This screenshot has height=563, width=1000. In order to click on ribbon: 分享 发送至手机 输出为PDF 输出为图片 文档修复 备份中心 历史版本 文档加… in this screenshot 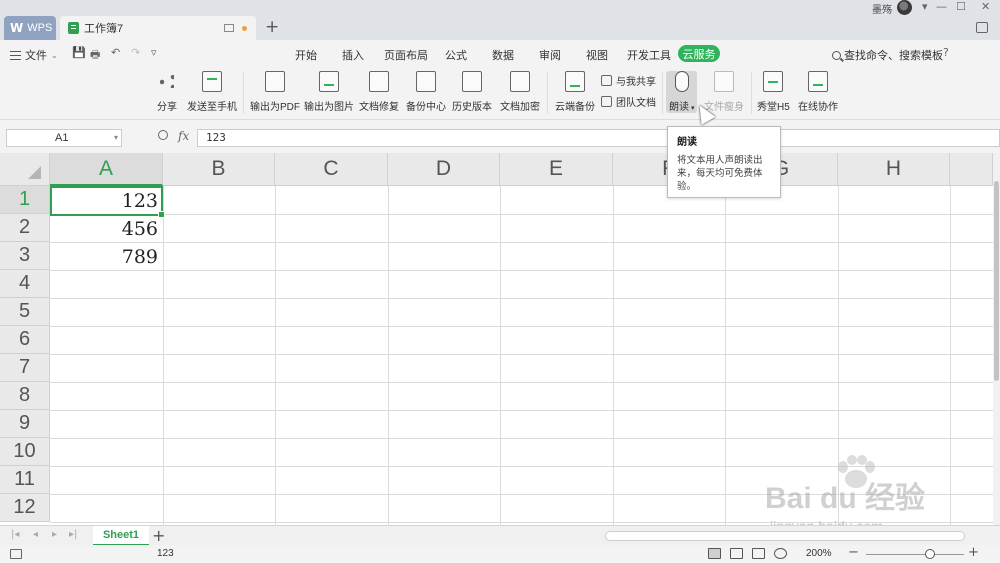, I will do `click(500, 93)`.